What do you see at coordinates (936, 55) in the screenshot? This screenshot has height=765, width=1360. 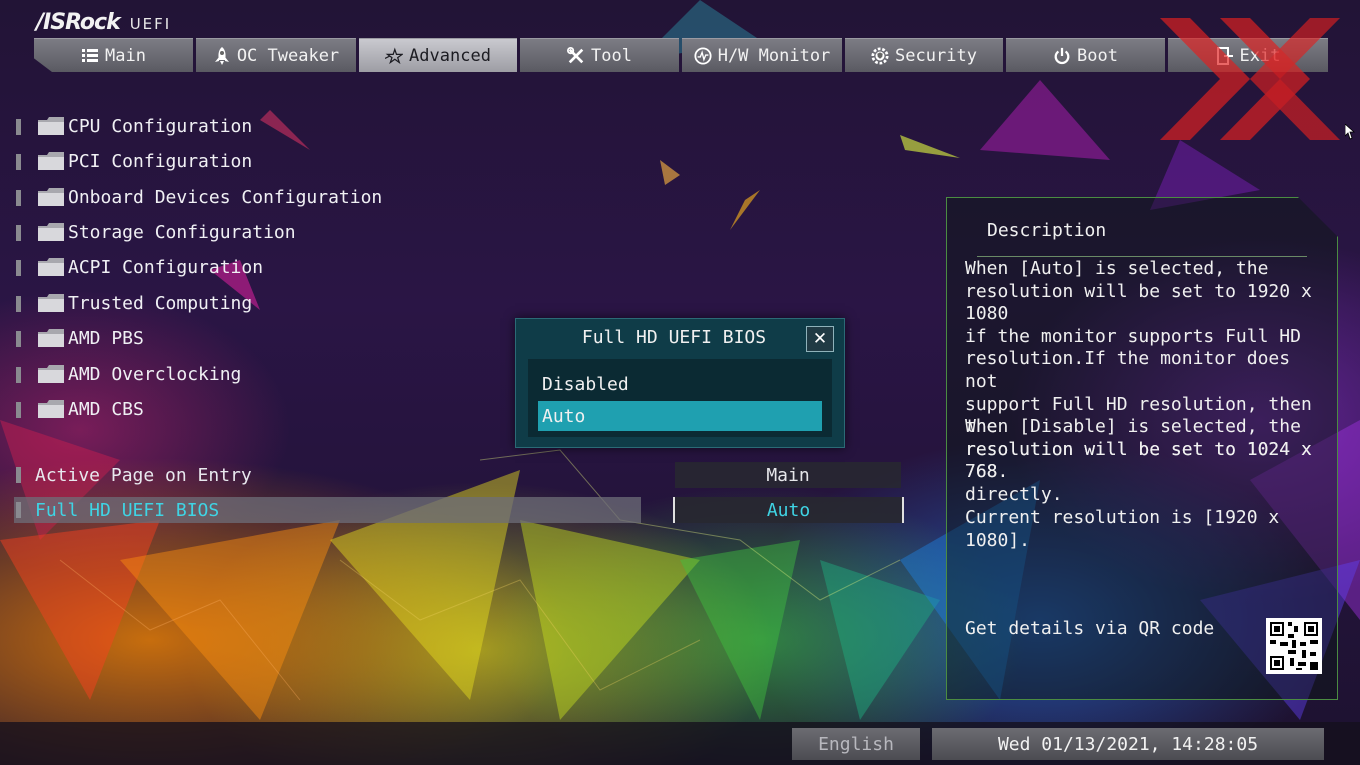 I see `tab-label: Security` at bounding box center [936, 55].